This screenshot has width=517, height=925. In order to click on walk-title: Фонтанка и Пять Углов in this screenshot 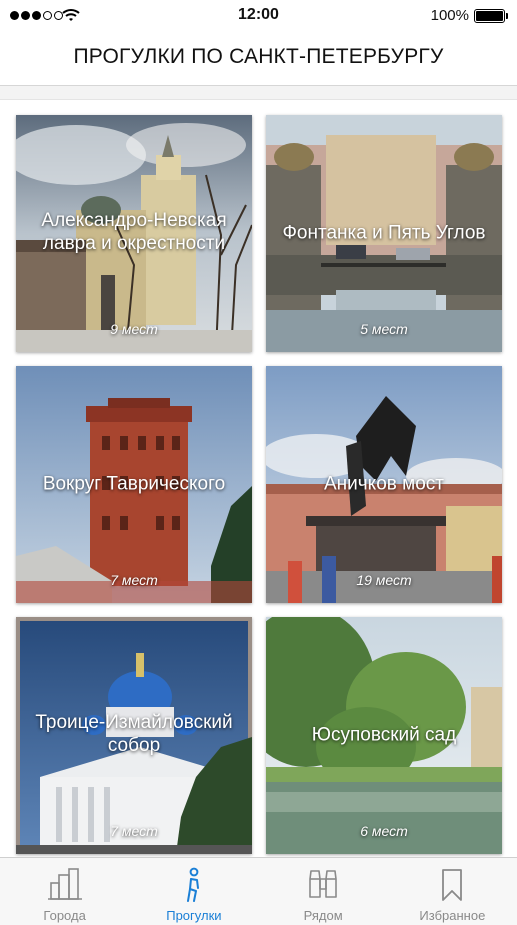, I will do `click(384, 233)`.